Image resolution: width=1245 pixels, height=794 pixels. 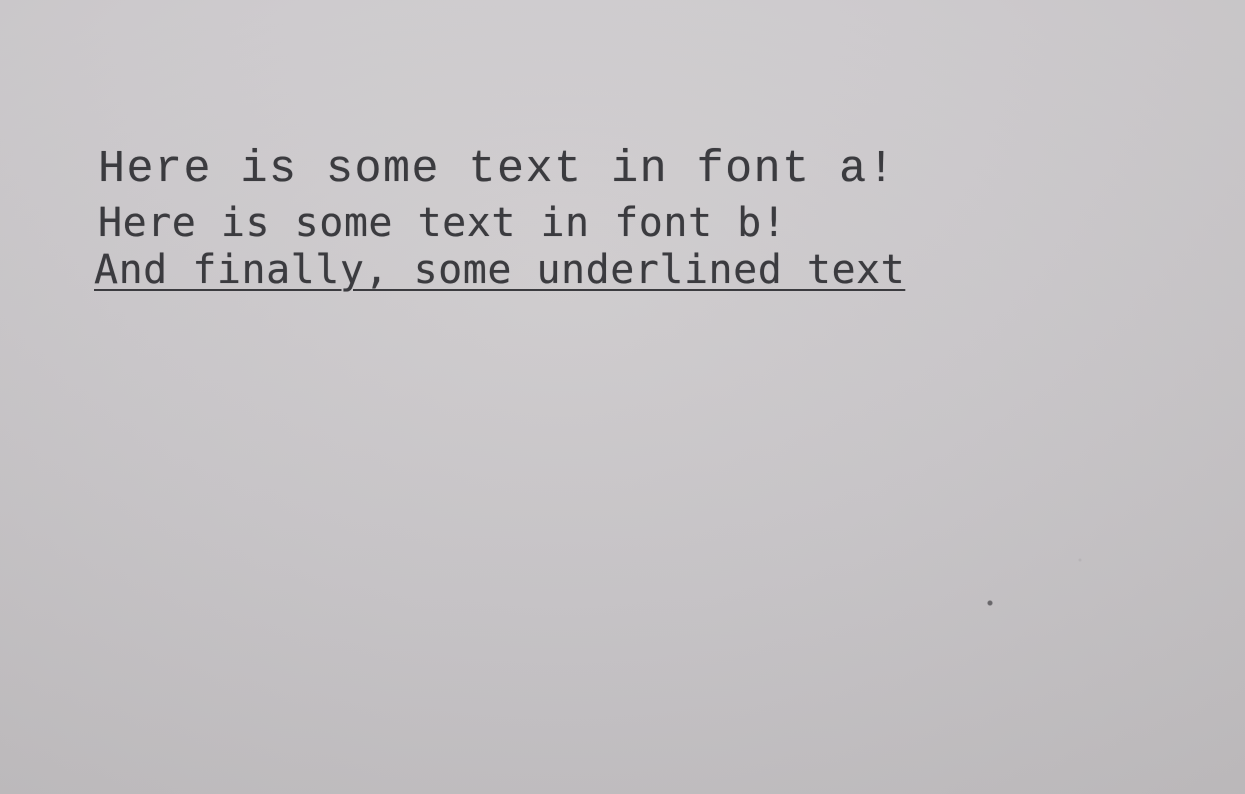 I want to click on font-b-text-line: Here is some text in font b!, so click(x=442, y=223).